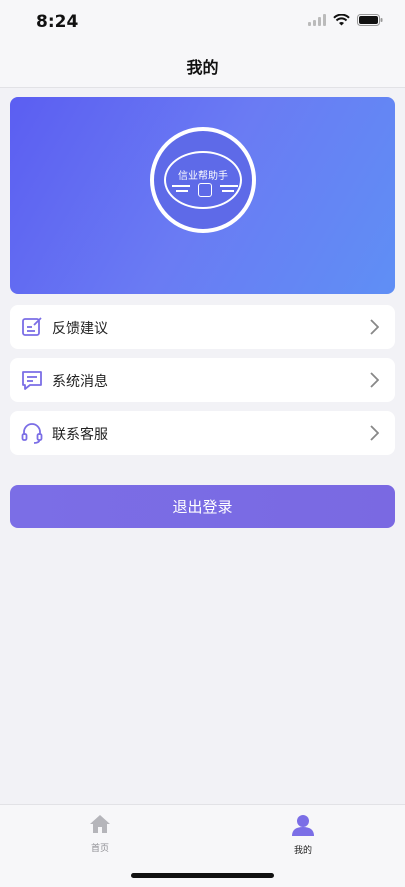 This screenshot has height=887, width=405. What do you see at coordinates (302, 851) in the screenshot?
I see `tab-label: 我的` at bounding box center [302, 851].